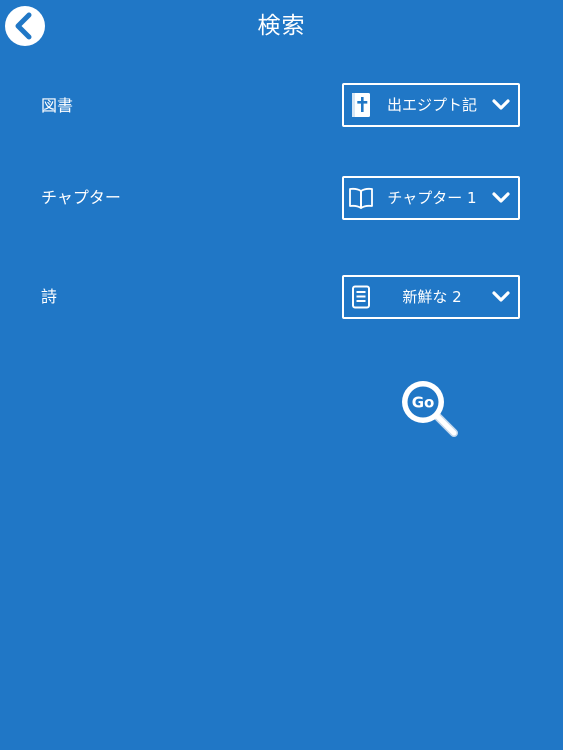 The height and width of the screenshot is (750, 563). What do you see at coordinates (281, 26) in the screenshot?
I see `page-title: 検索` at bounding box center [281, 26].